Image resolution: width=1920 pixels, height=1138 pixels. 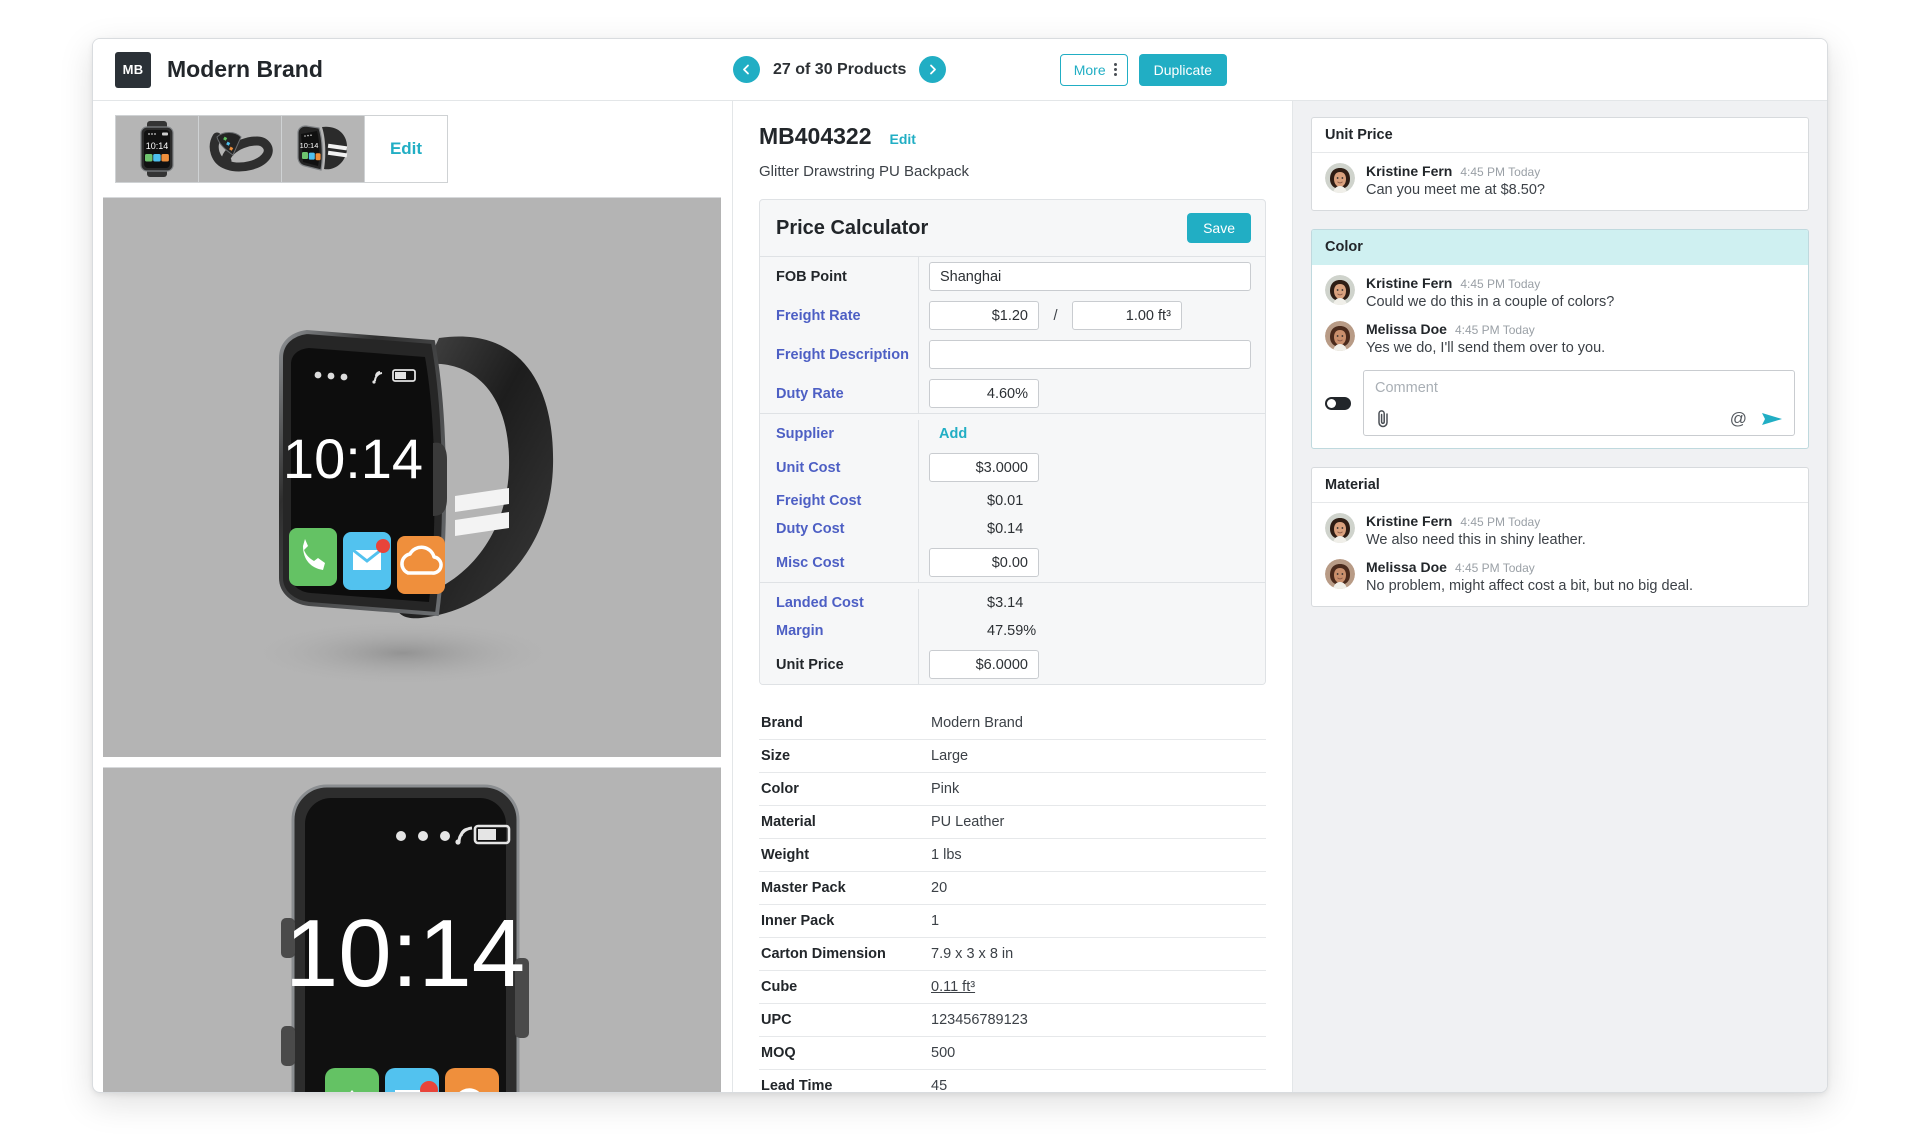 What do you see at coordinates (1012, 631) in the screenshot?
I see `margin-value: 47.59%` at bounding box center [1012, 631].